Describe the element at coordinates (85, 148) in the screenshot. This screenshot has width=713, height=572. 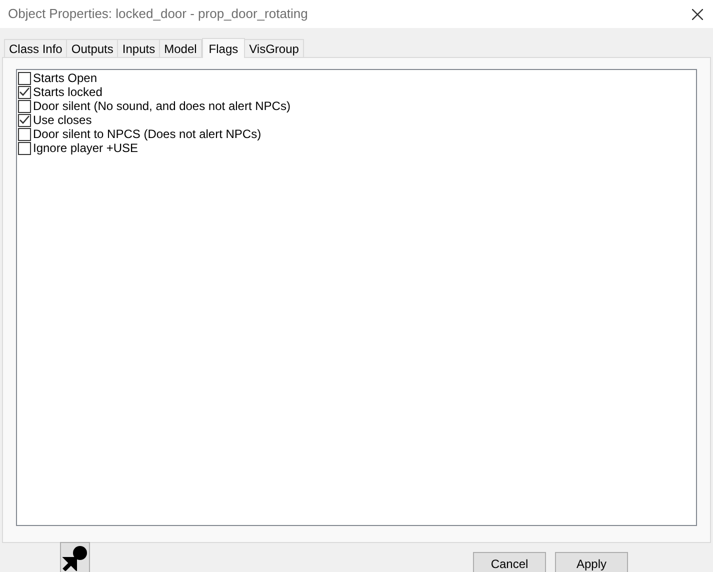
I see `checkbox-label: Ignore player +USE` at that location.